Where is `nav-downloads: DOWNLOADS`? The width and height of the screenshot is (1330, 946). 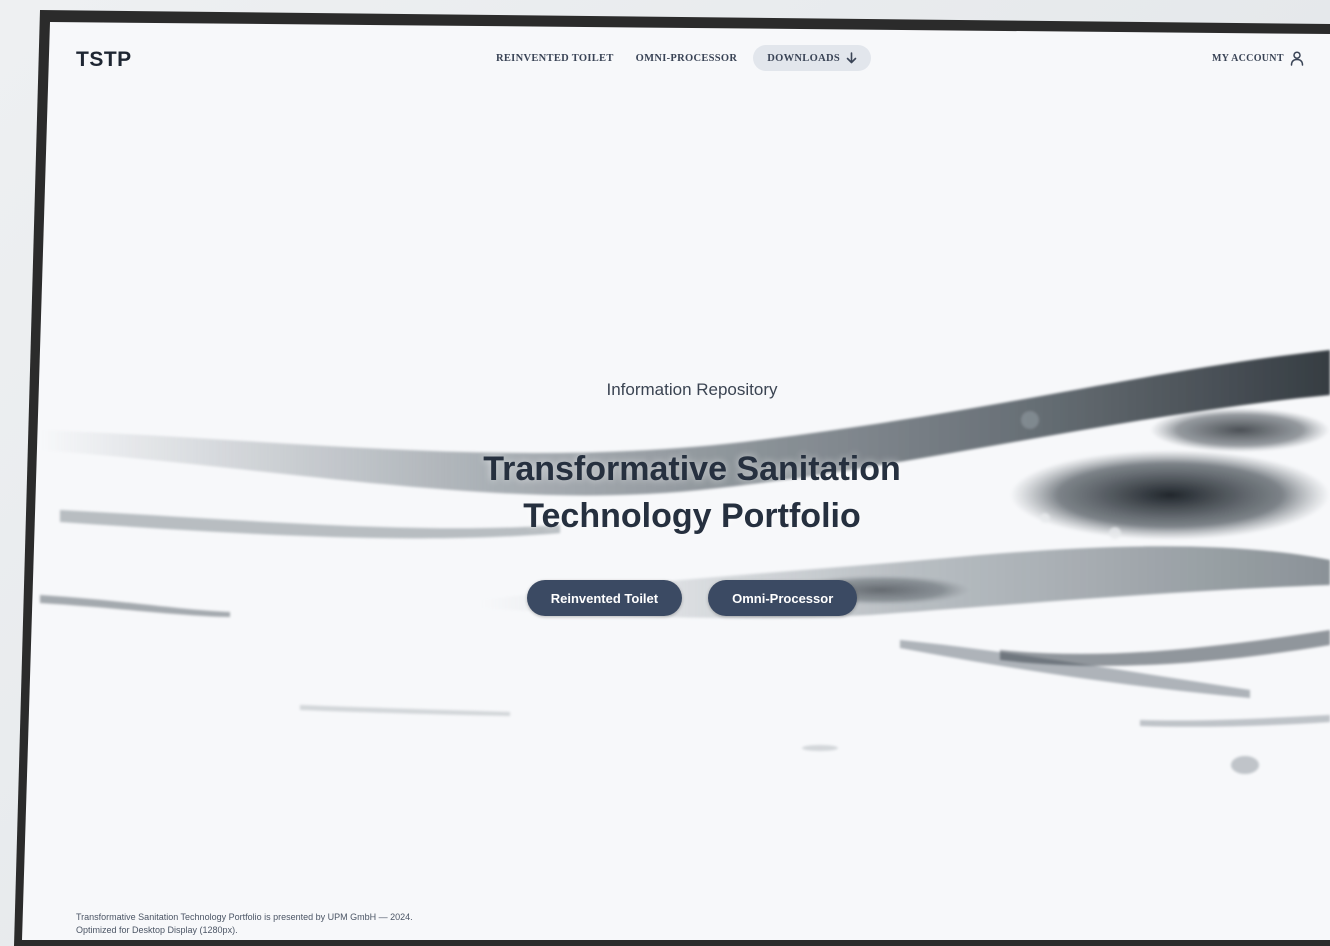 nav-downloads: DOWNLOADS is located at coordinates (812, 58).